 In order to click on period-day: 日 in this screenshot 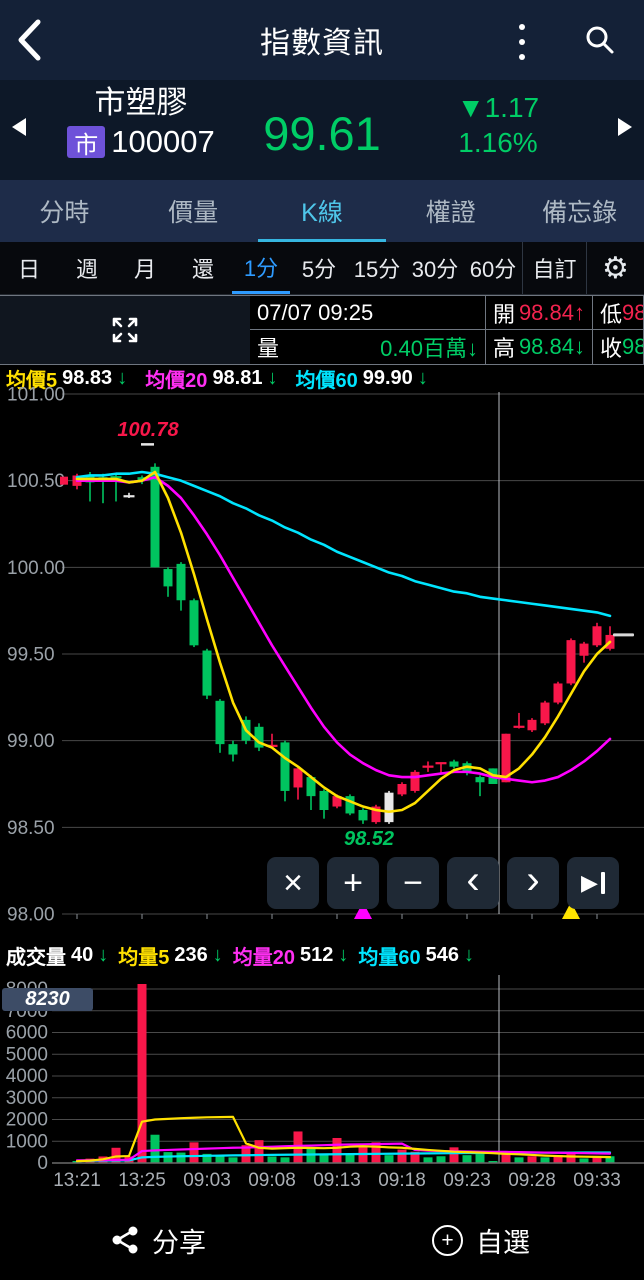, I will do `click(29, 268)`.